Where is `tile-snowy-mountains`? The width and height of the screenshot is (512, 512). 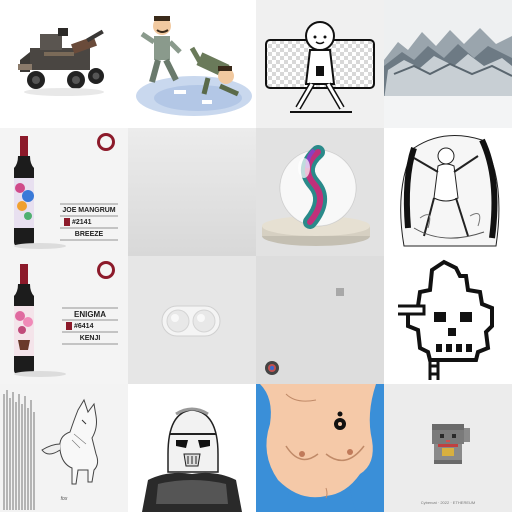 tile-snowy-mountains is located at coordinates (448, 64).